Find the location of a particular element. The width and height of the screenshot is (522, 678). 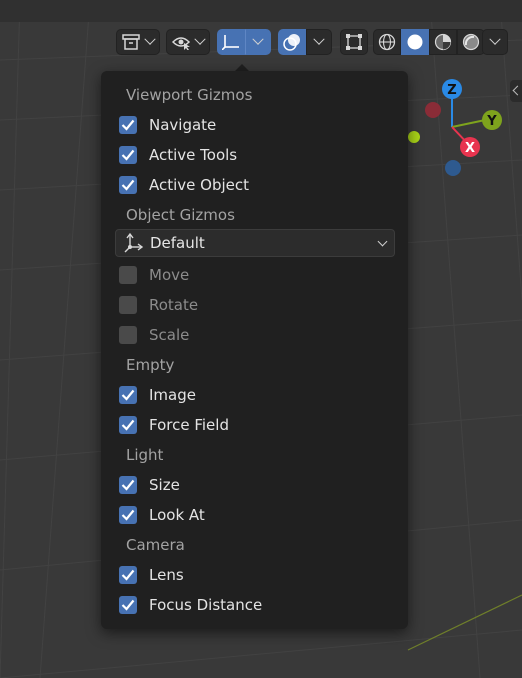

shading-mode-controls is located at coordinates (429, 42).